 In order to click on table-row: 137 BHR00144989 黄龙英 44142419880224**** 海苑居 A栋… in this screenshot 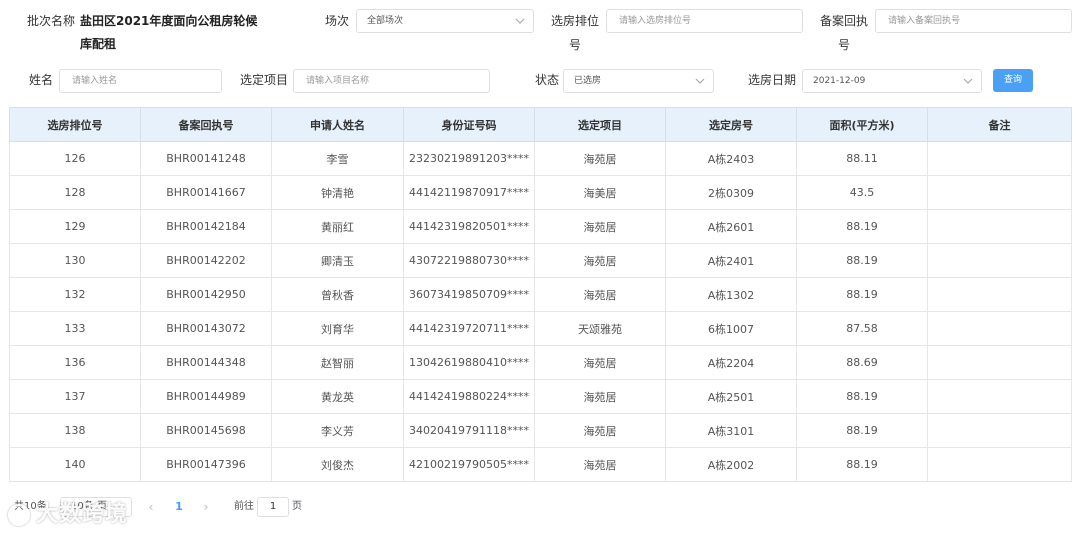, I will do `click(540, 396)`.